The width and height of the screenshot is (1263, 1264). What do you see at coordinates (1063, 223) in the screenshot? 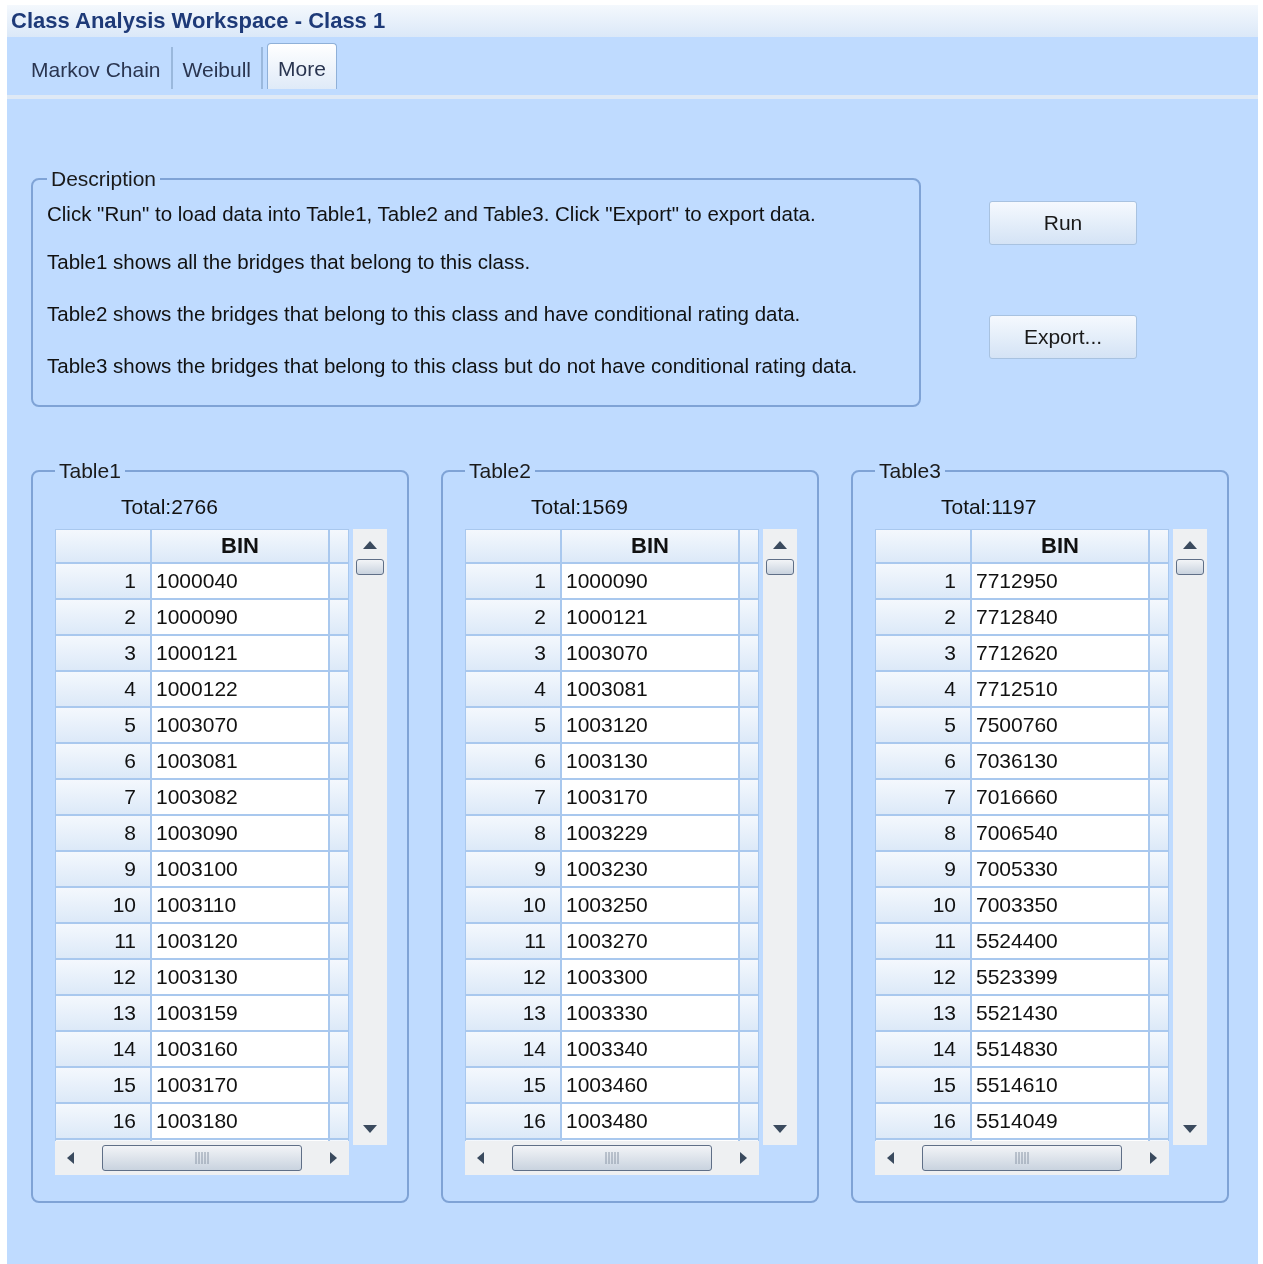
I see `run-button: Run` at bounding box center [1063, 223].